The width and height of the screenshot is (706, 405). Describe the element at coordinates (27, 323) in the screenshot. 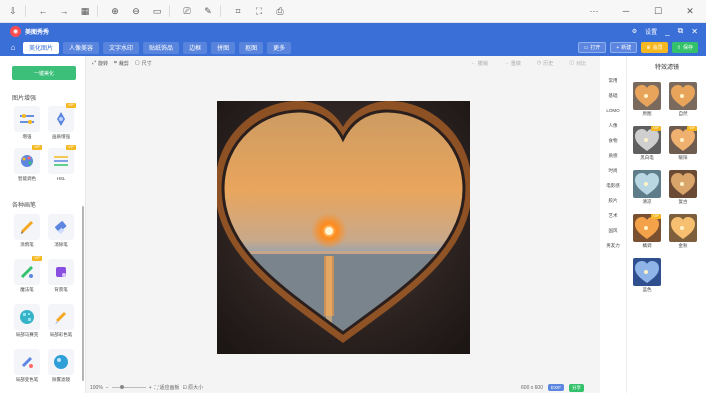

I see `tool-mosaic: 局部马赛克` at that location.